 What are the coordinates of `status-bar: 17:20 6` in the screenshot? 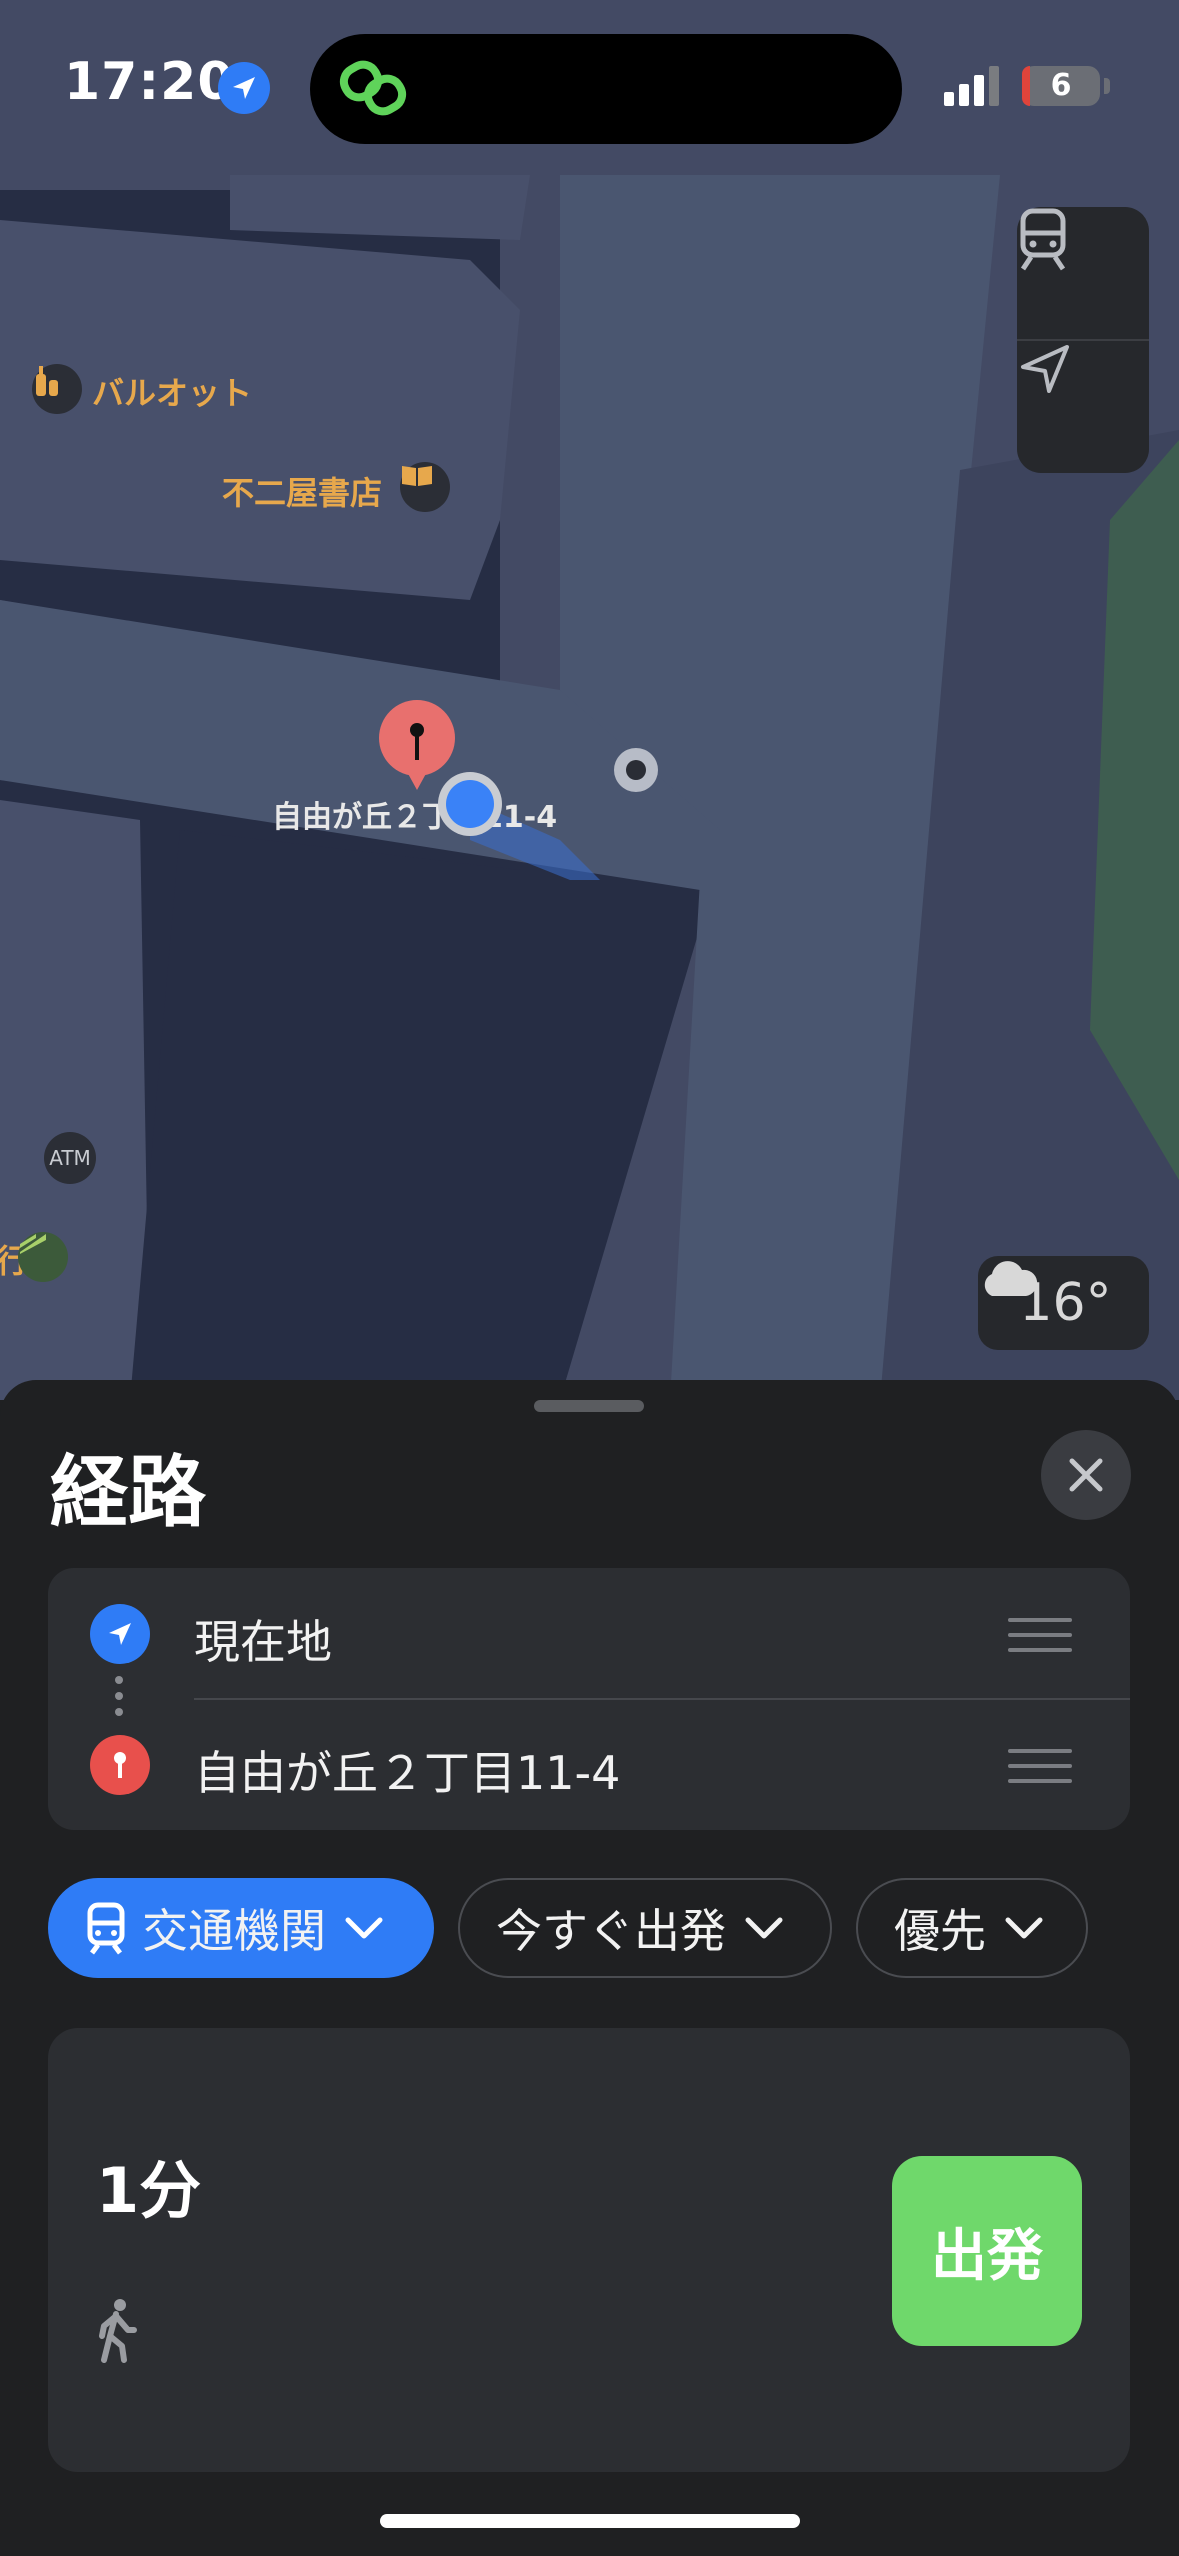 It's located at (589, 87).